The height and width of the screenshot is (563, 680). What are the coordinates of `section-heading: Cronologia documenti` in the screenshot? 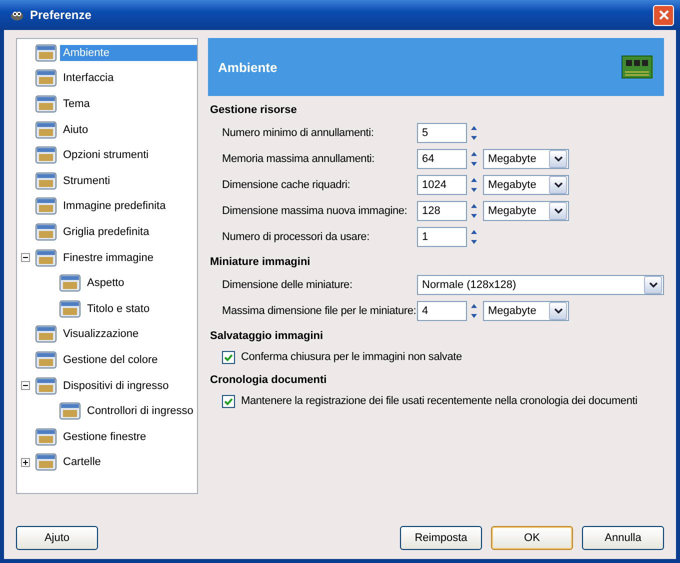 It's located at (269, 380).